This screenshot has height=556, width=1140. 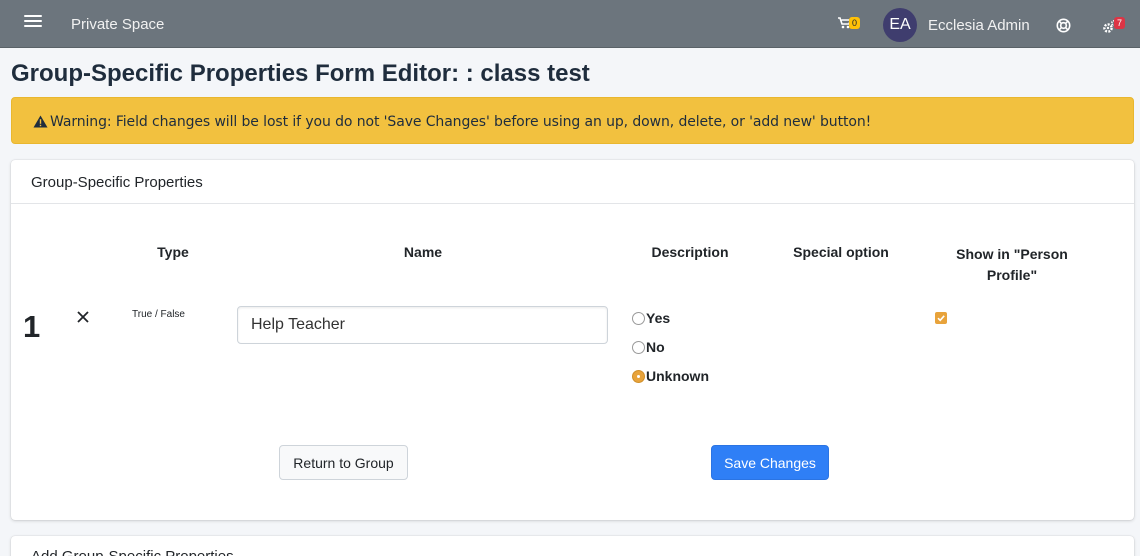 What do you see at coordinates (83, 317) in the screenshot?
I see `delete-field-icon` at bounding box center [83, 317].